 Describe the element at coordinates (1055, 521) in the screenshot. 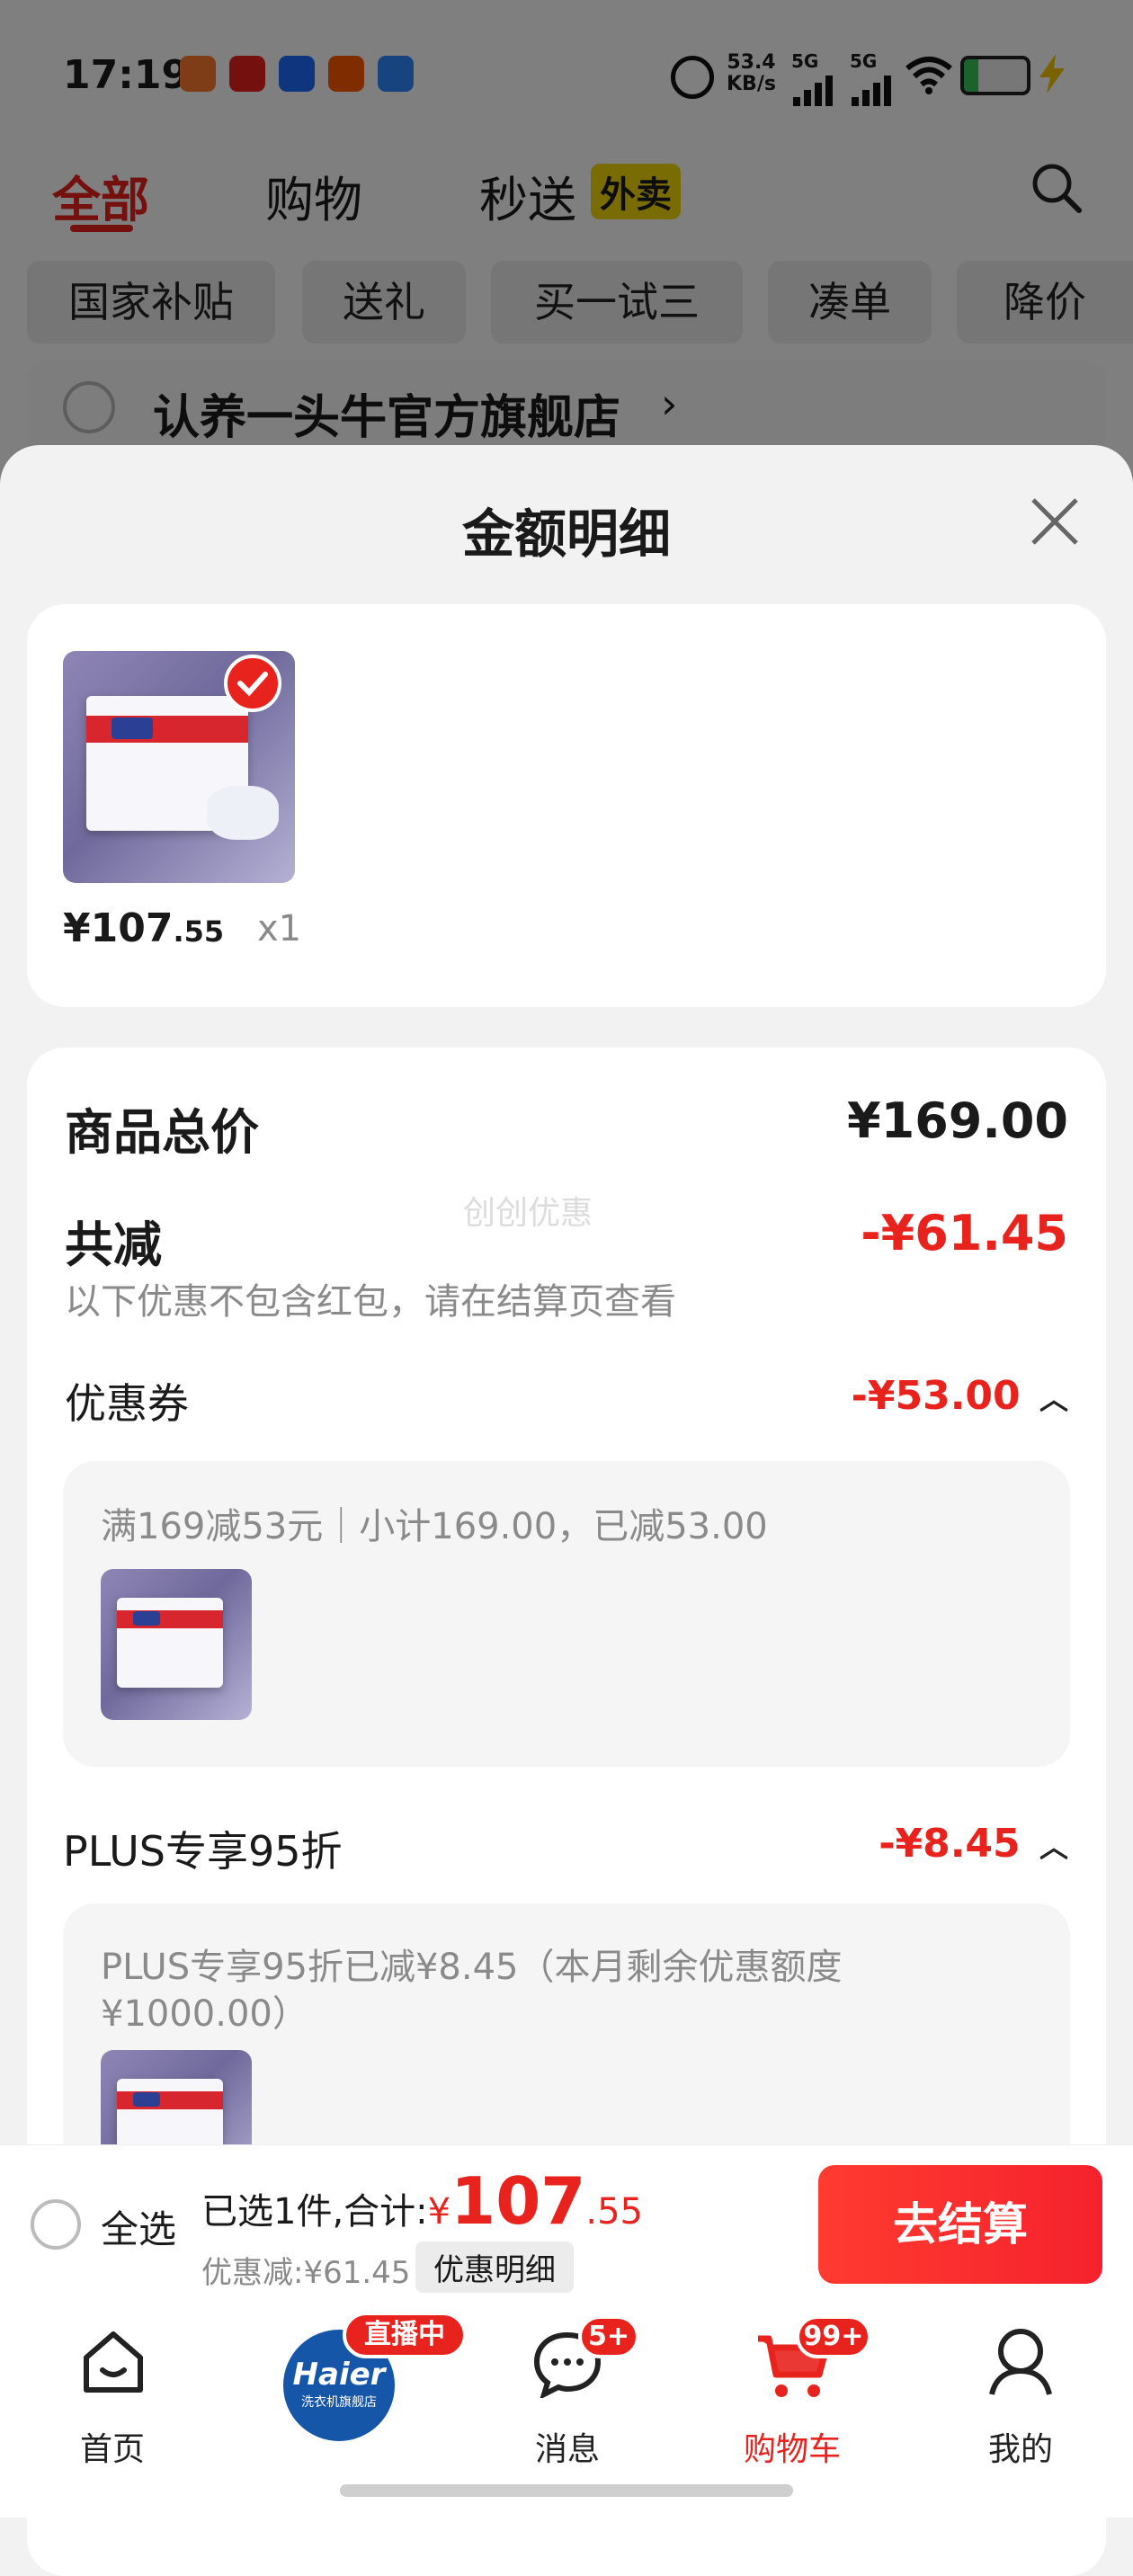

I see `close-icon` at that location.